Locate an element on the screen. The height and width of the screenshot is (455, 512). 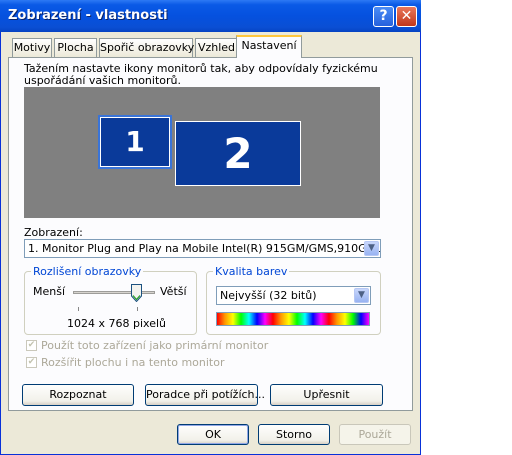
color-quality-value: Nejvyšší (32 bitů) is located at coordinates (268, 295).